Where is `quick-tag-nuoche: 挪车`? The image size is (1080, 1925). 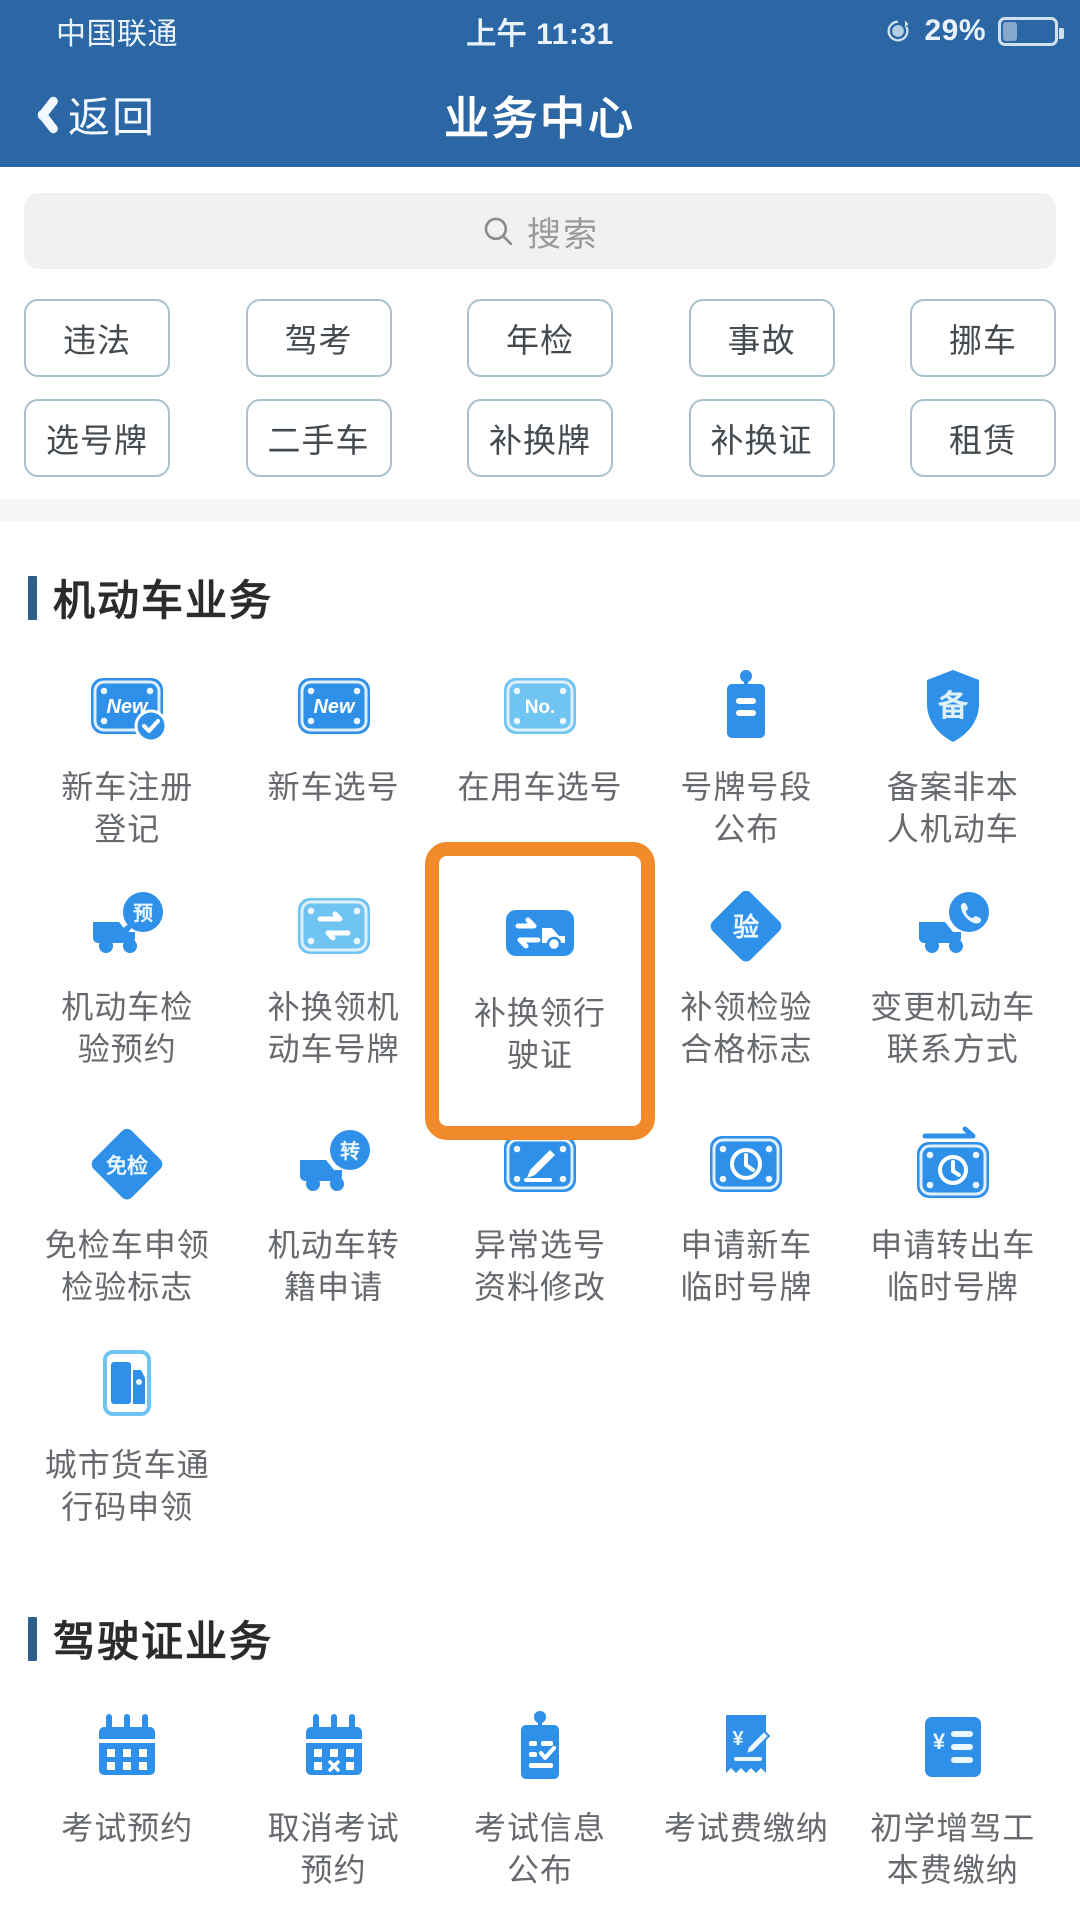 quick-tag-nuoche: 挪车 is located at coordinates (983, 338).